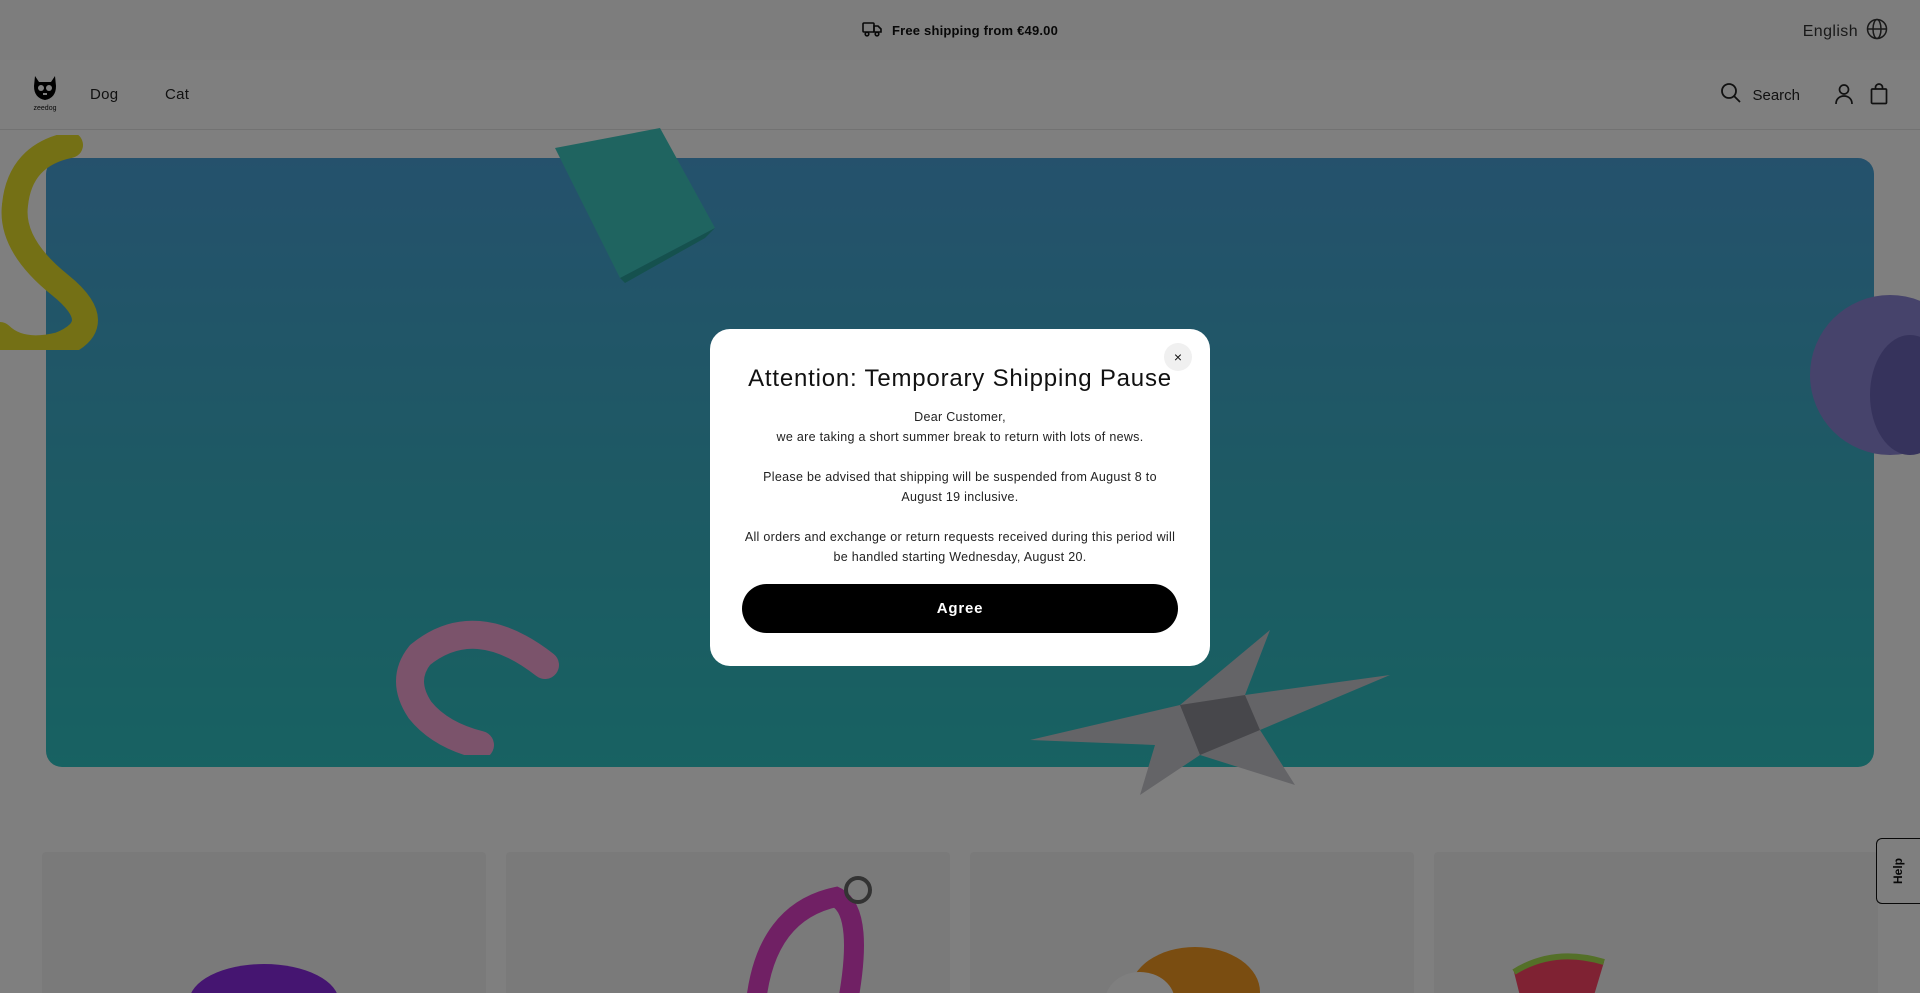 Image resolution: width=1920 pixels, height=993 pixels. What do you see at coordinates (960, 417) in the screenshot?
I see `modal-greeting: Dear Customer,` at bounding box center [960, 417].